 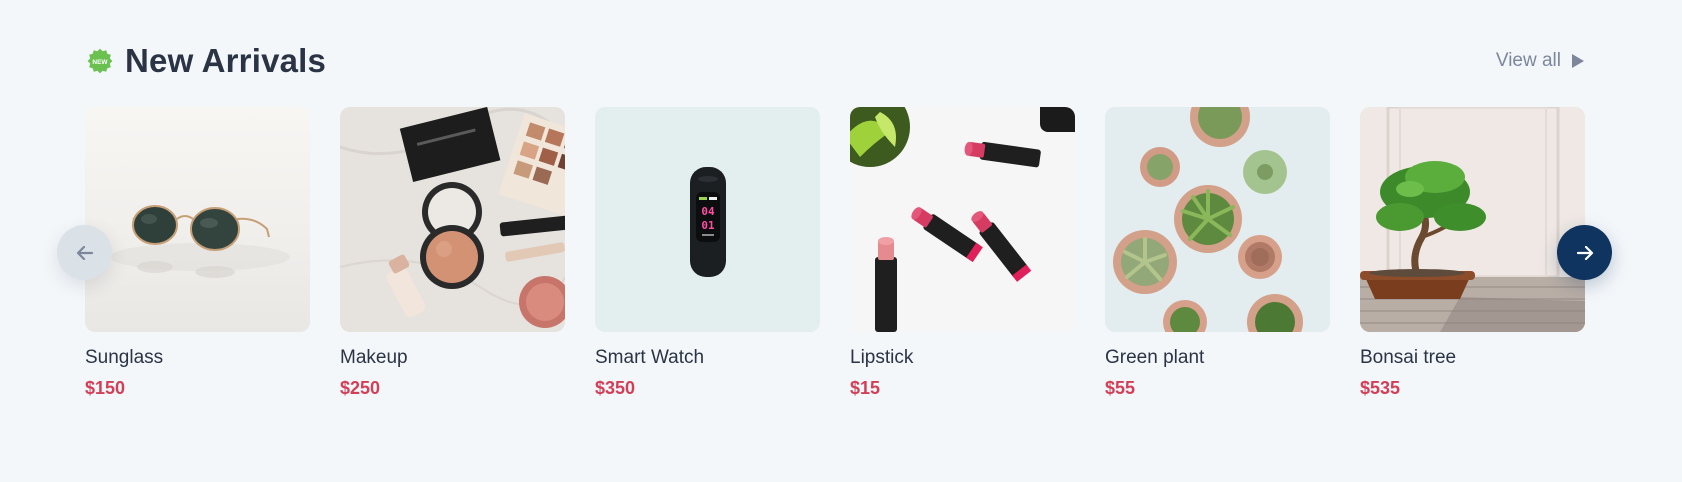 I want to click on product-price: $250, so click(x=360, y=388).